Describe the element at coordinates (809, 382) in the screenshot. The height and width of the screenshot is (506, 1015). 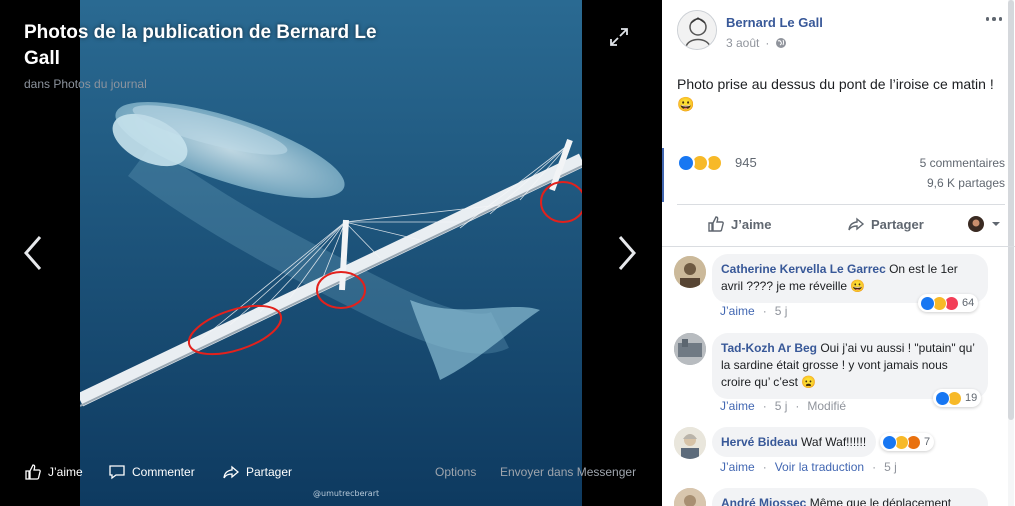
I see `worried-emoji-icon: 😦` at that location.